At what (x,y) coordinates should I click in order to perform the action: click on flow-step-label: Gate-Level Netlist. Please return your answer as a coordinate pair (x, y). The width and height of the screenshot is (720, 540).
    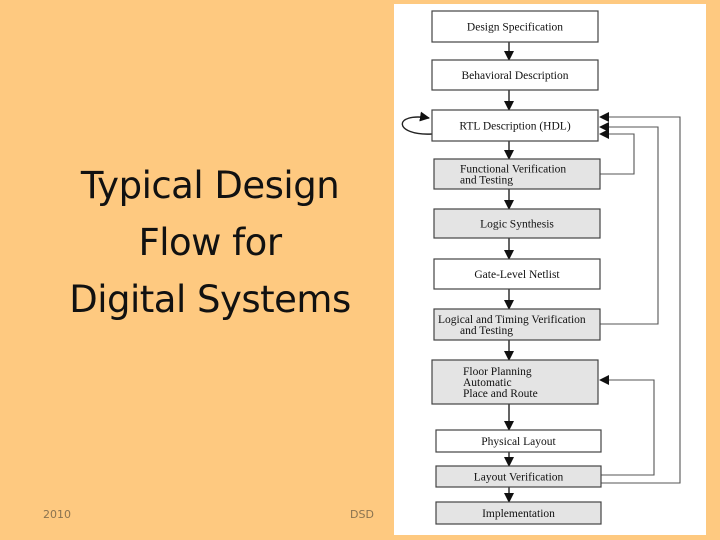
    Looking at the image, I should click on (517, 275).